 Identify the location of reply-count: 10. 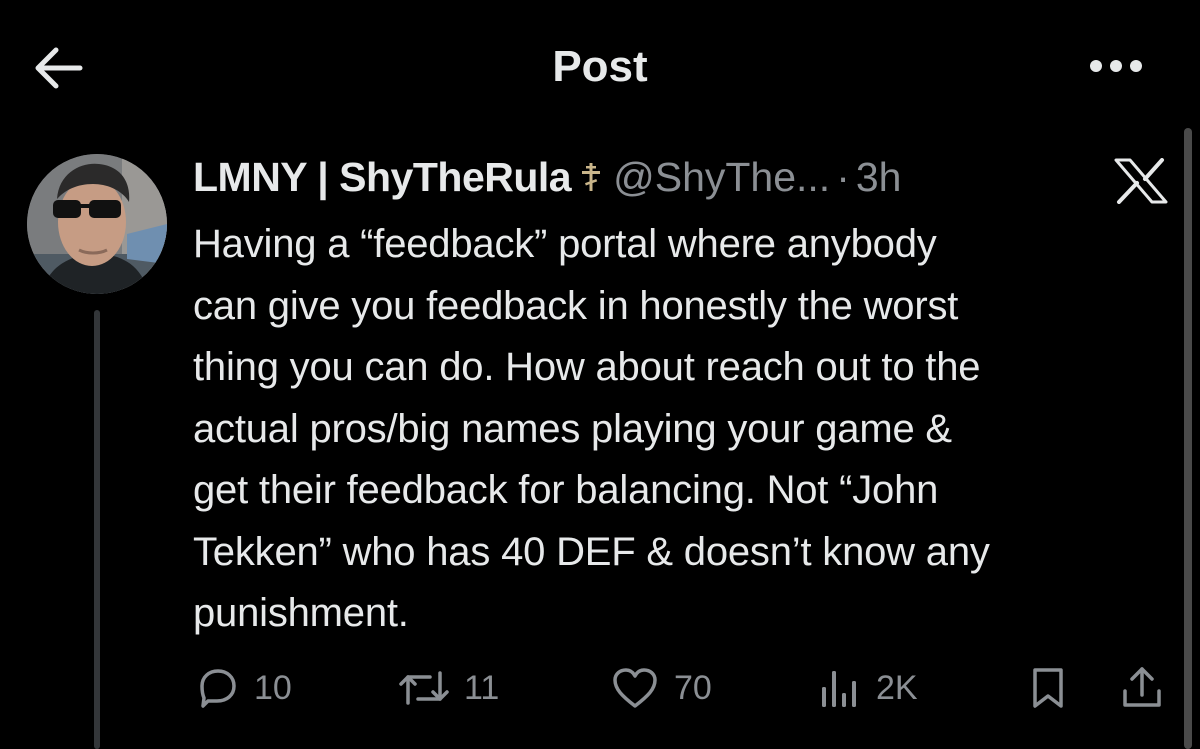
(273, 687).